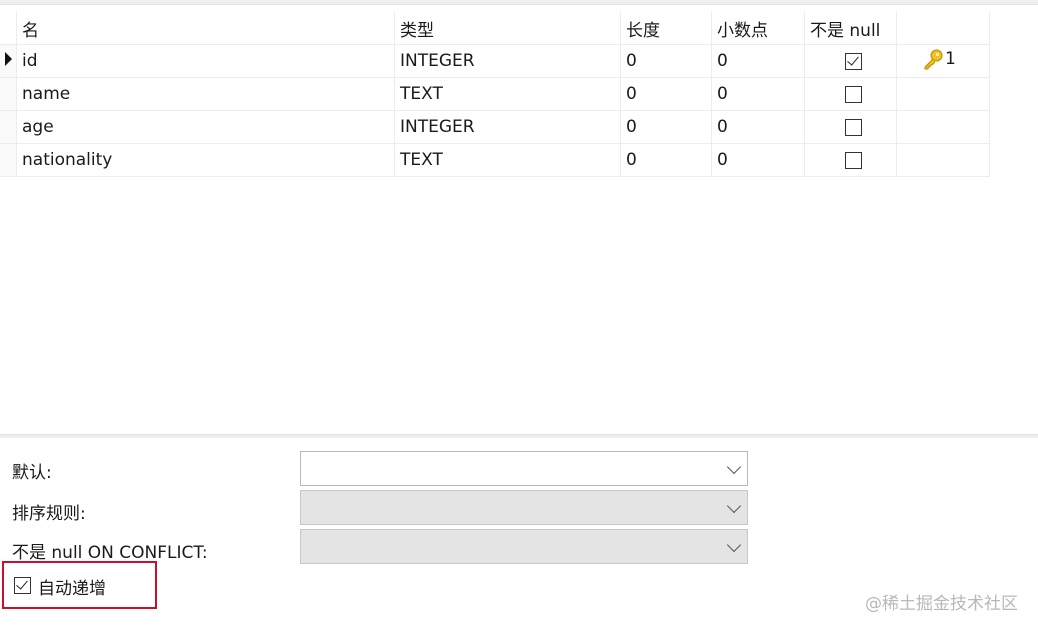 This screenshot has width=1038, height=629. What do you see at coordinates (507, 28) in the screenshot?
I see `header-type: 类型` at bounding box center [507, 28].